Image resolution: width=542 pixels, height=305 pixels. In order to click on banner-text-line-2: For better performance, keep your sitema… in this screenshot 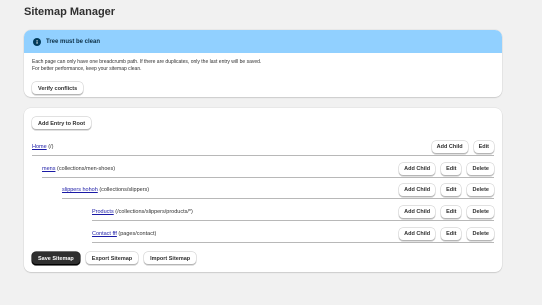, I will do `click(87, 69)`.